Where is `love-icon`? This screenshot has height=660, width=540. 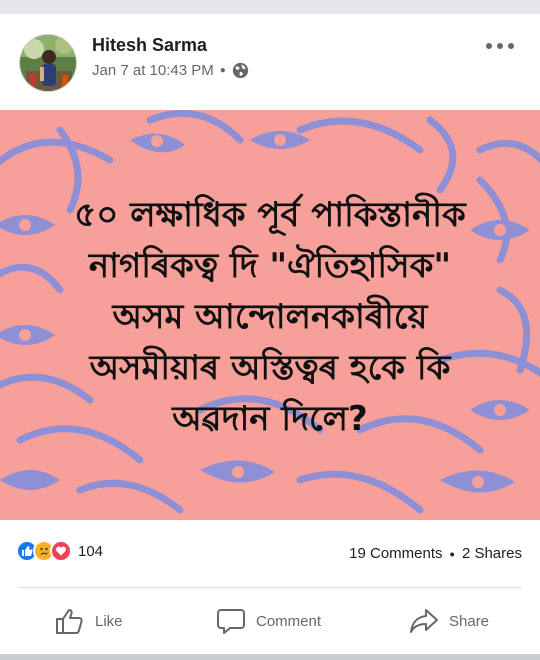
love-icon is located at coordinates (61, 551).